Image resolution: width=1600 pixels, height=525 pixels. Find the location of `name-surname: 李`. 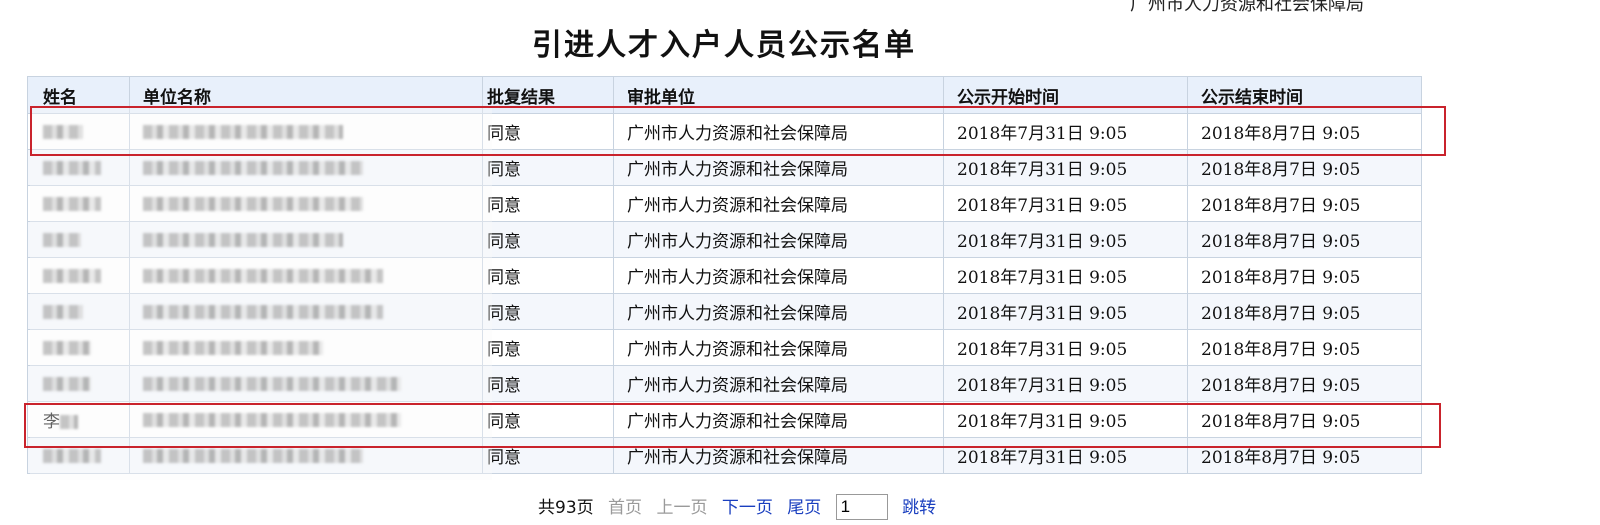

name-surname: 李 is located at coordinates (51, 422).